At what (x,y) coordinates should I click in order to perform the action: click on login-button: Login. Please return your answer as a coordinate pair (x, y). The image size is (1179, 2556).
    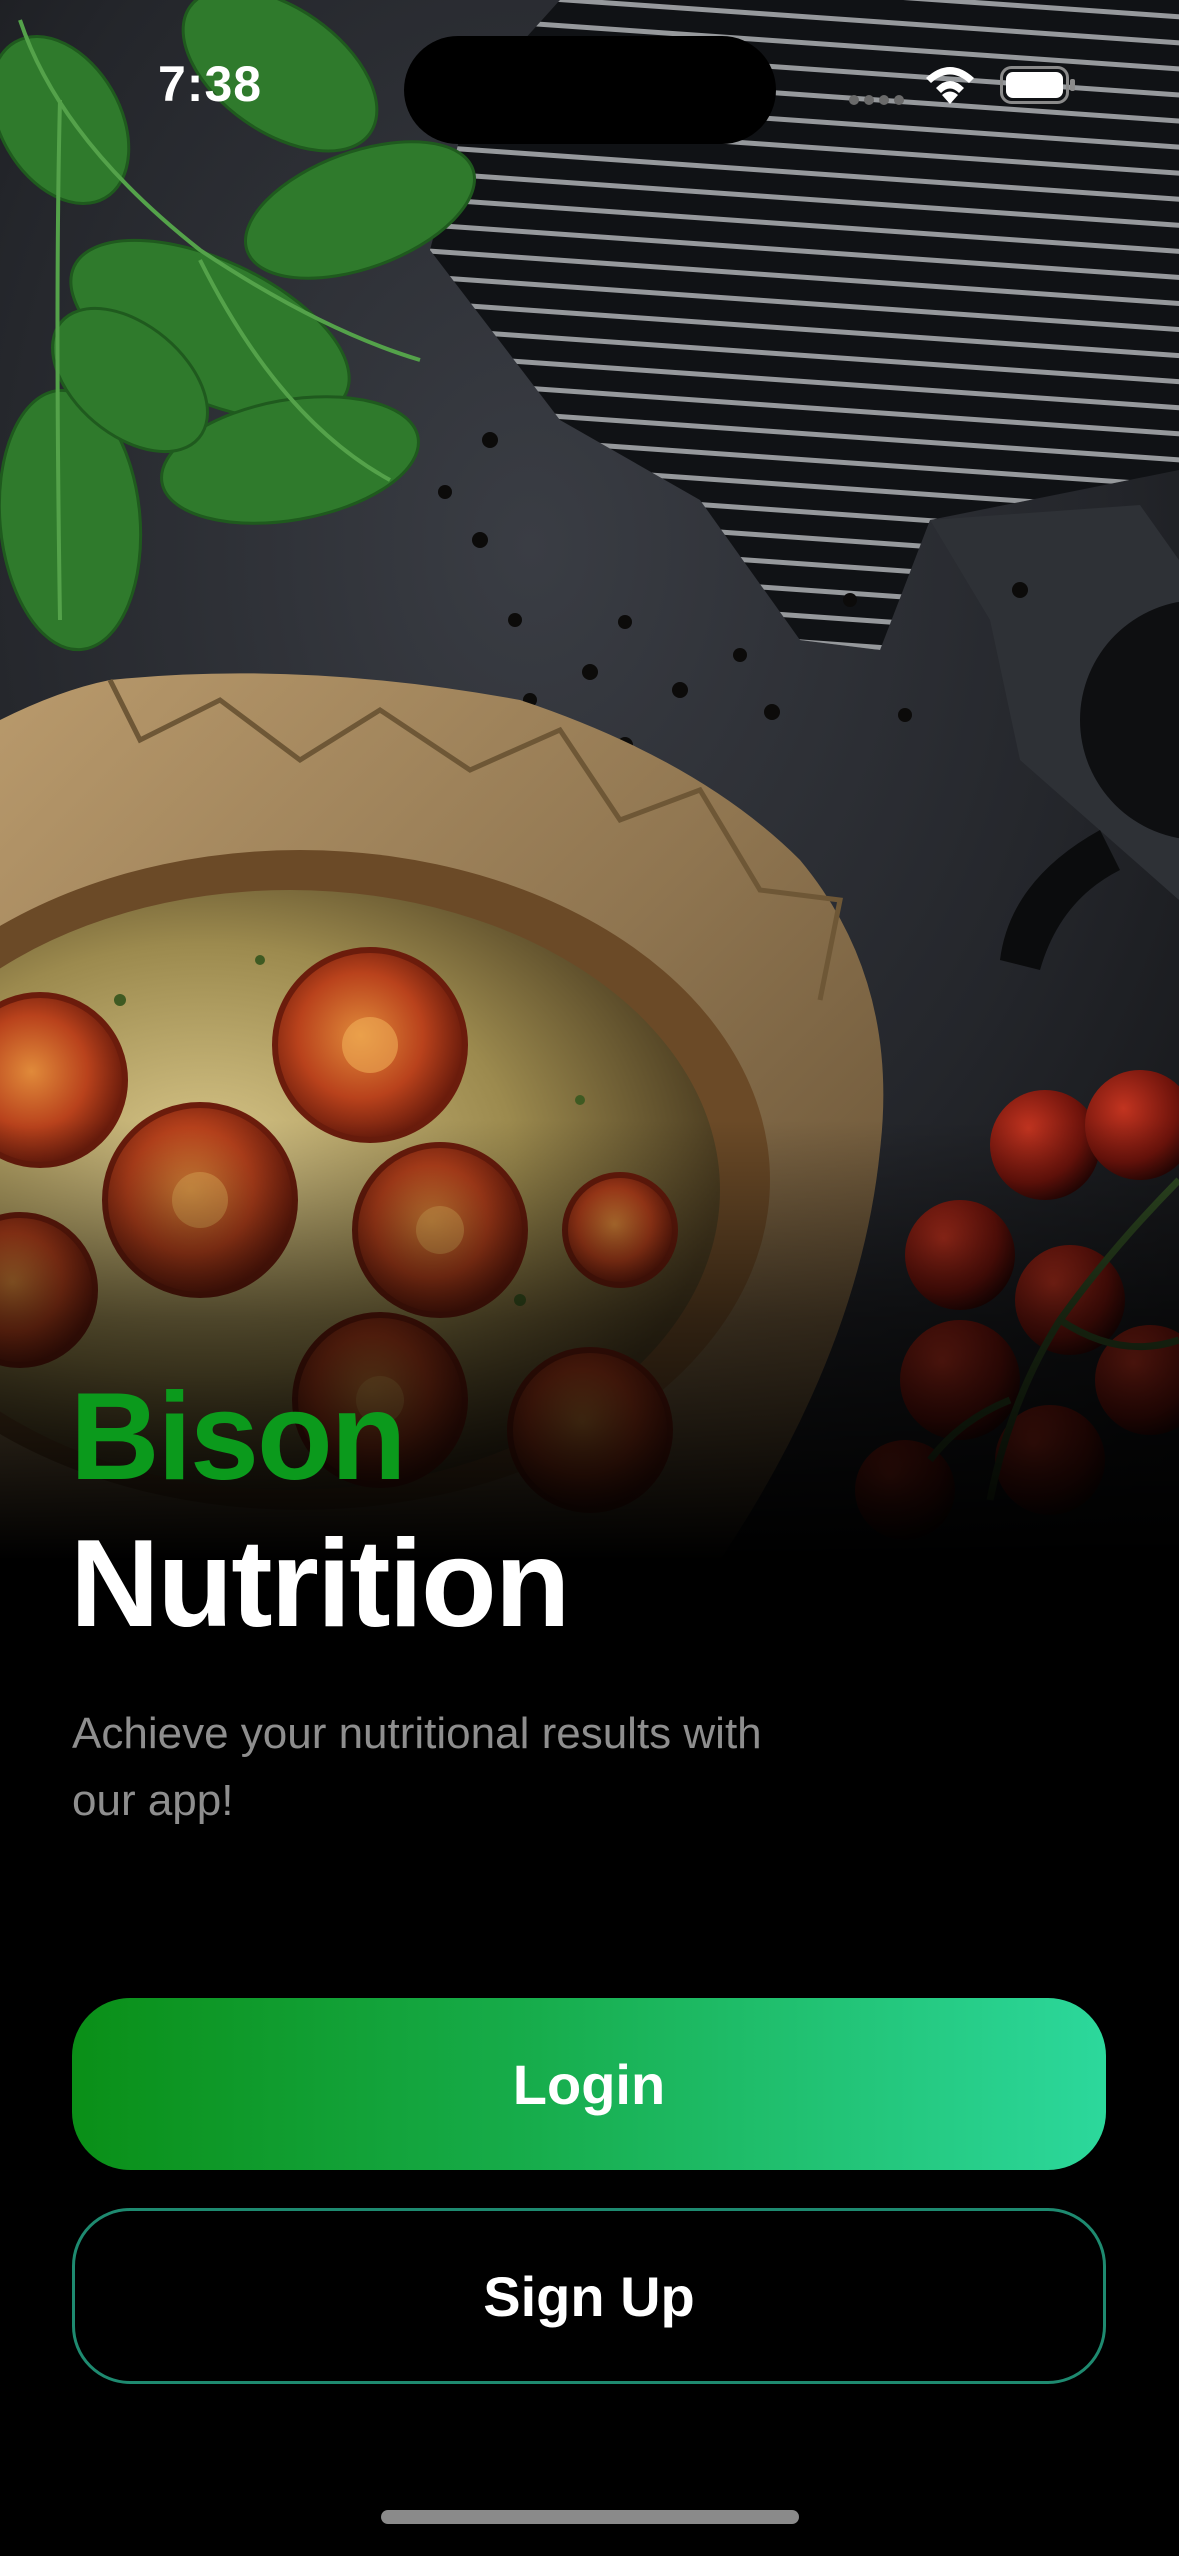
    Looking at the image, I should click on (589, 2084).